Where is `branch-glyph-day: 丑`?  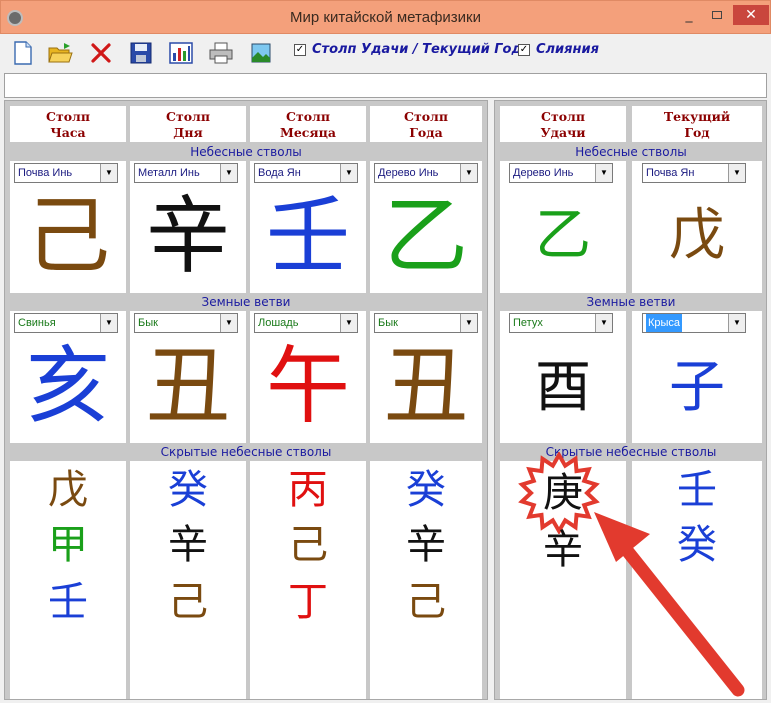 branch-glyph-day: 丑 is located at coordinates (187, 386).